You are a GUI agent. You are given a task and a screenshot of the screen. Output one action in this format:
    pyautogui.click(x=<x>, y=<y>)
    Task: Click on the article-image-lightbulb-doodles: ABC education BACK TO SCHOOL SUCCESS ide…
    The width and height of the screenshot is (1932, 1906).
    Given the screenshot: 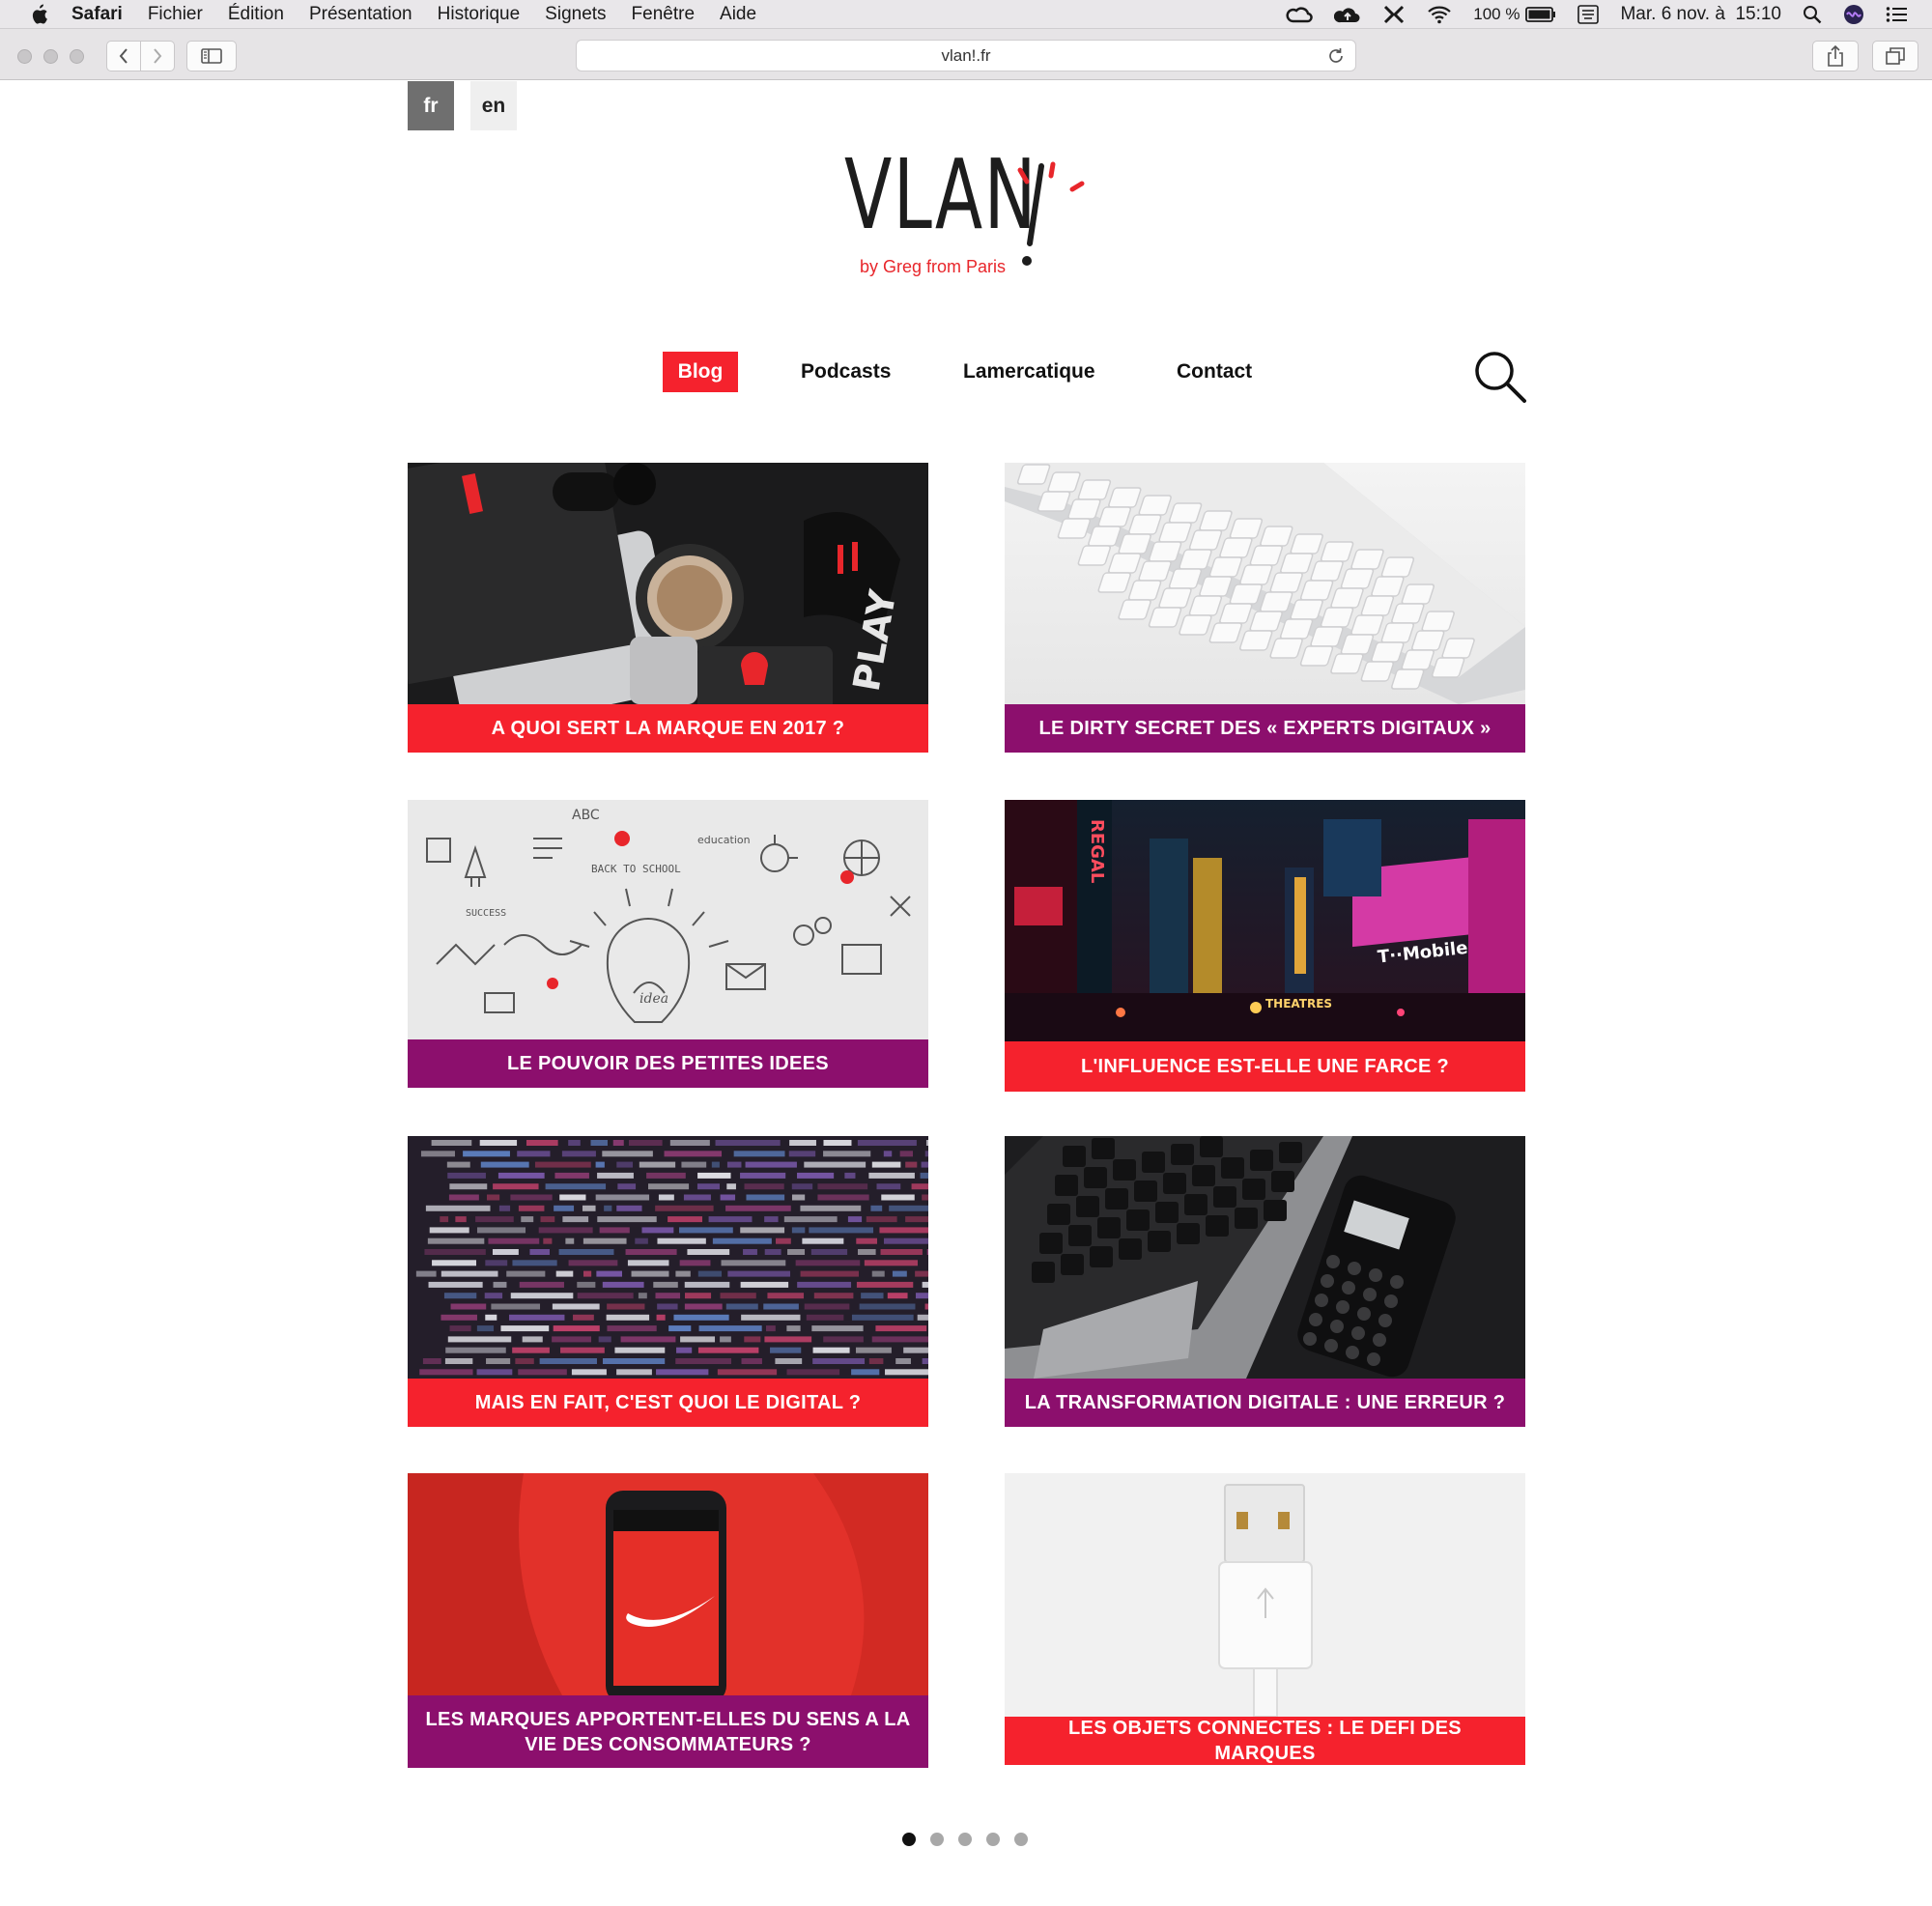 What is the action you would take?
    pyautogui.click(x=668, y=920)
    